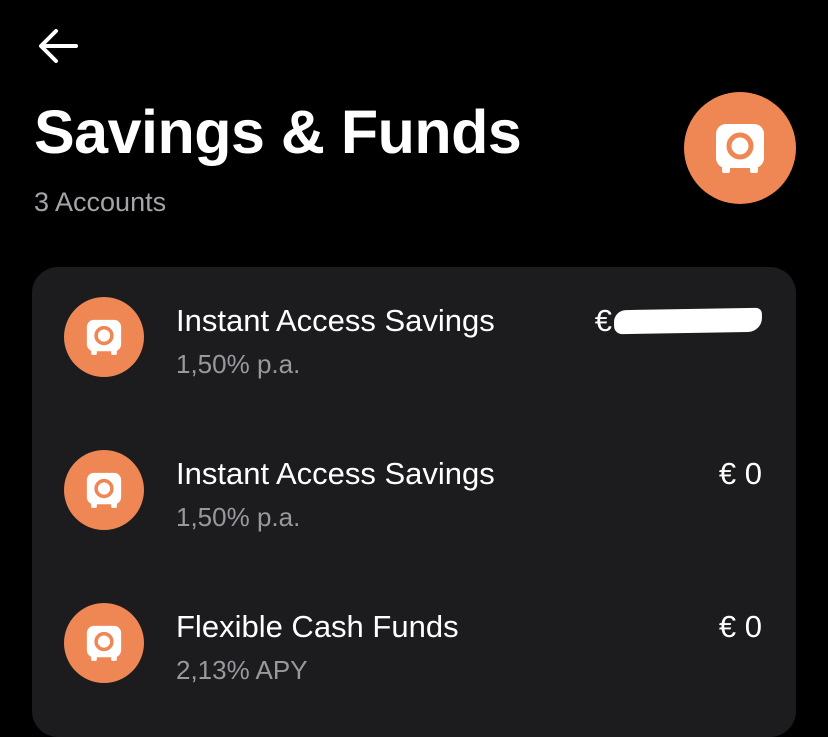  Describe the element at coordinates (688, 321) in the screenshot. I see `redacted-balance` at that location.